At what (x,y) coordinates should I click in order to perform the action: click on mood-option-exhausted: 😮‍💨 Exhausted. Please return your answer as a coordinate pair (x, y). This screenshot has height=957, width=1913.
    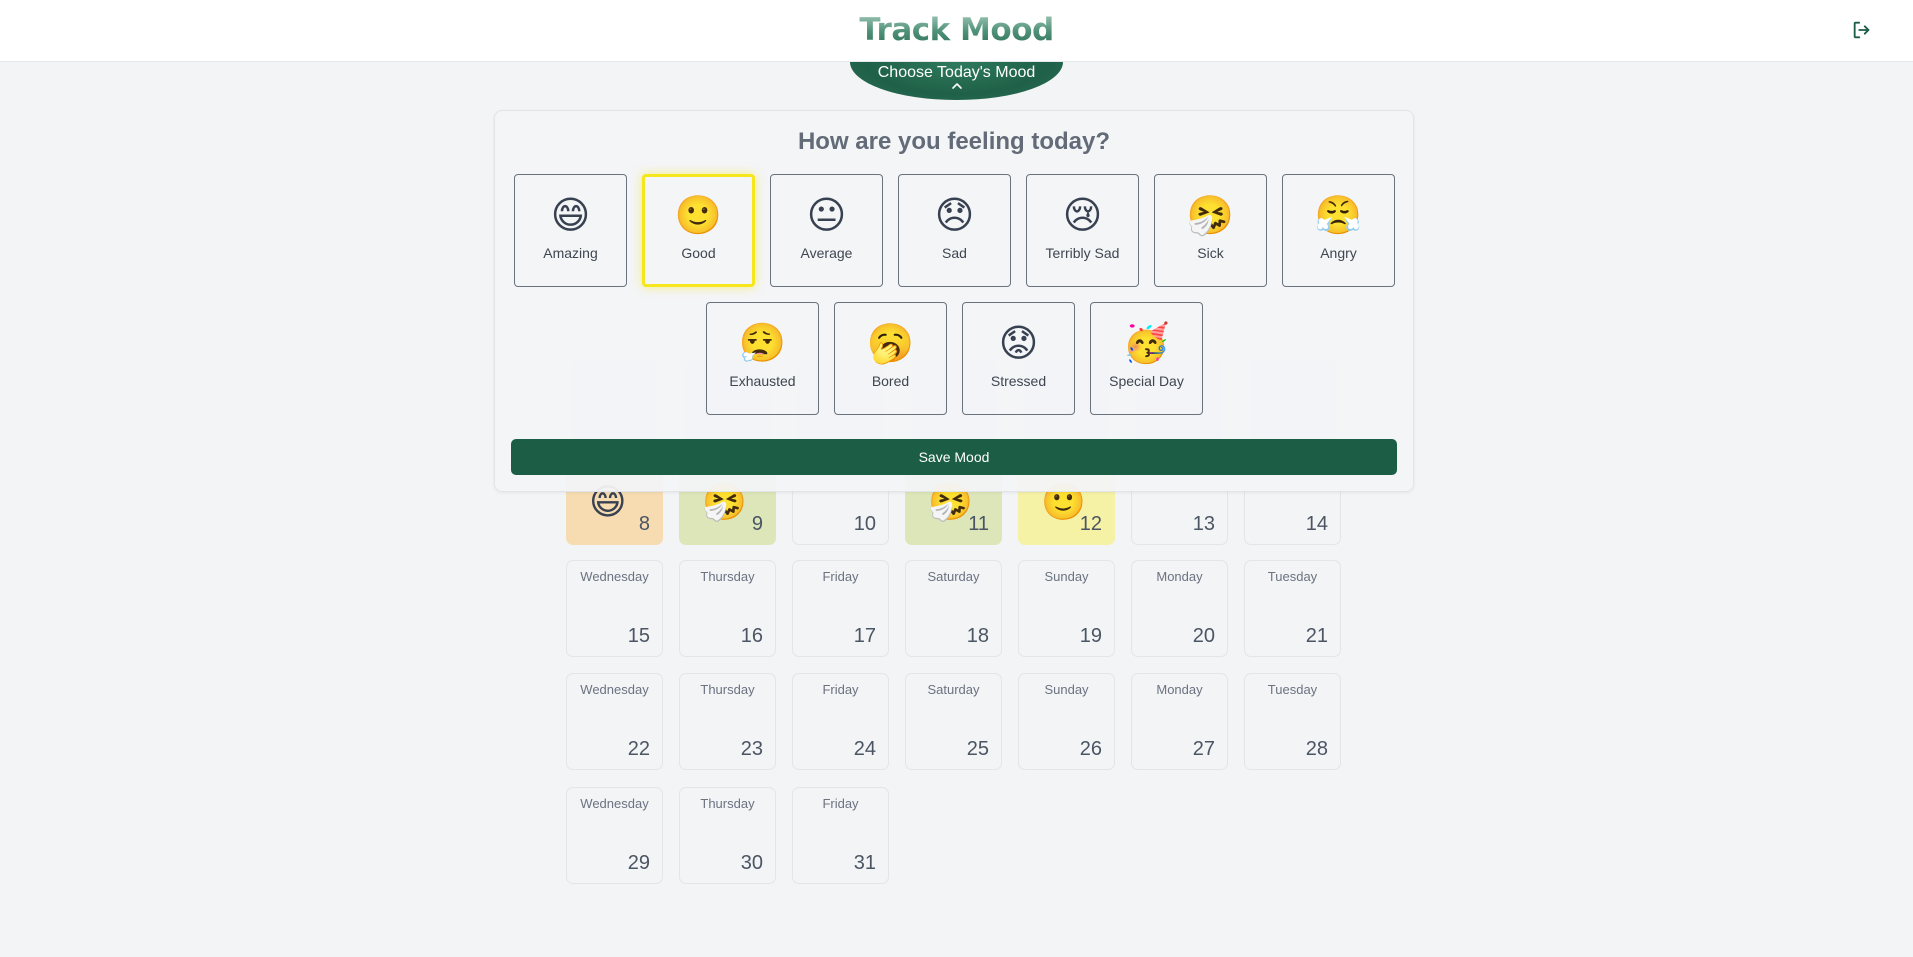
    Looking at the image, I should click on (762, 358).